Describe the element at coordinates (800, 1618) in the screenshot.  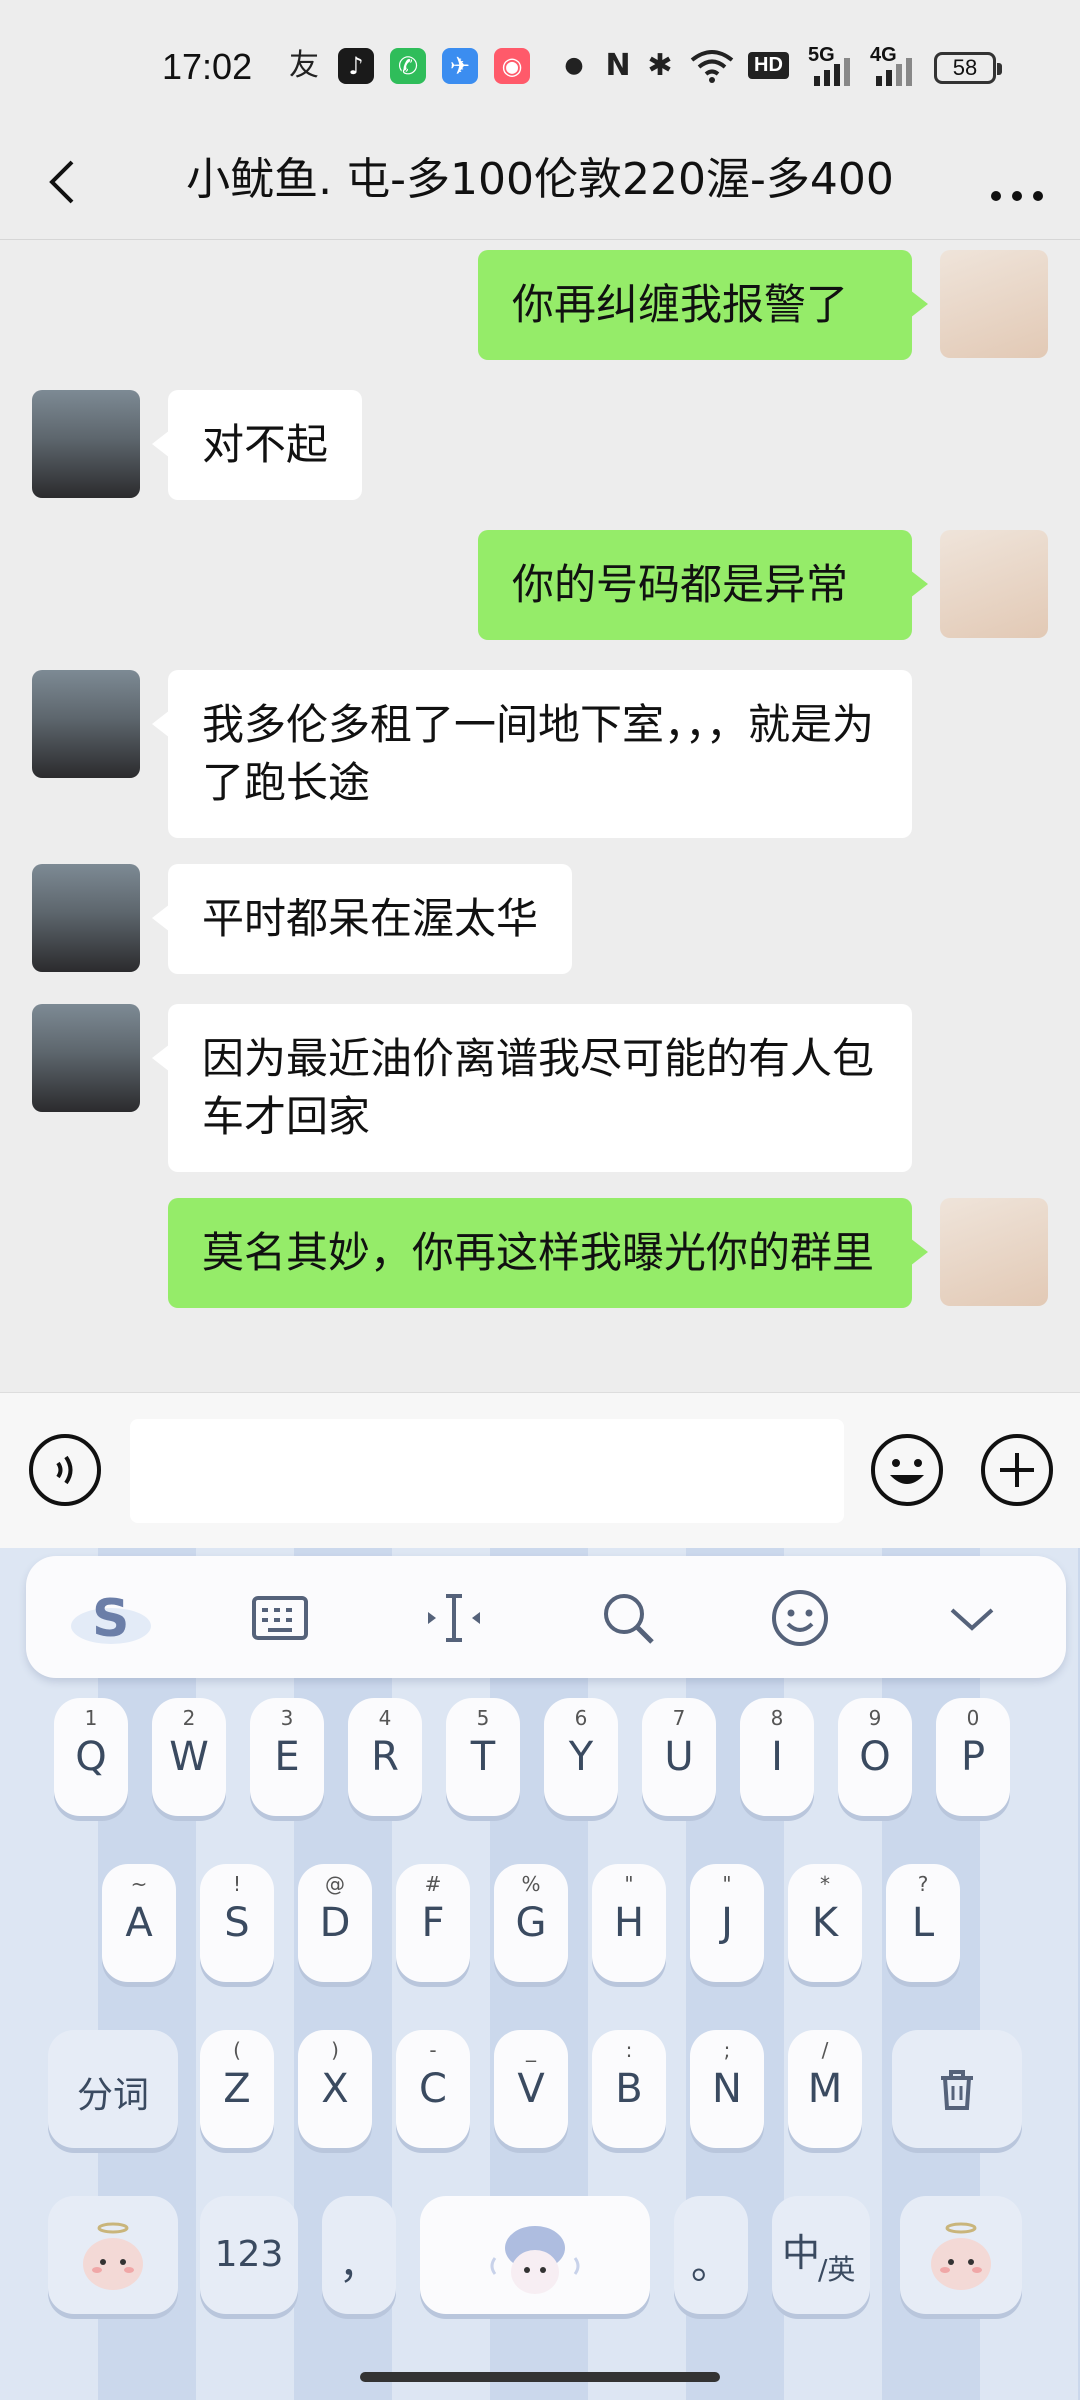
I see `emoji-face-icon` at that location.